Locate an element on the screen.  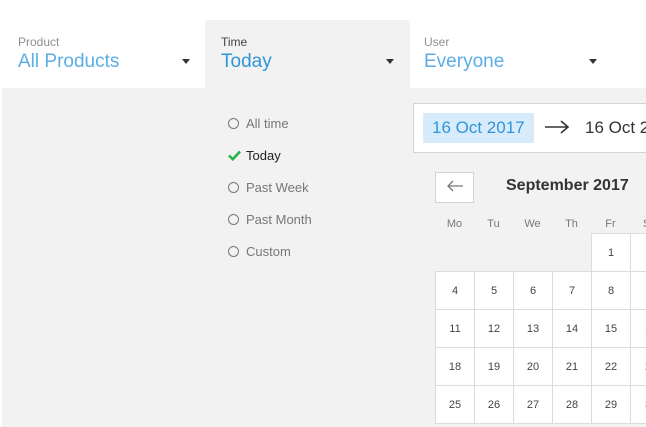
weekday-header: Mo is located at coordinates (454, 224).